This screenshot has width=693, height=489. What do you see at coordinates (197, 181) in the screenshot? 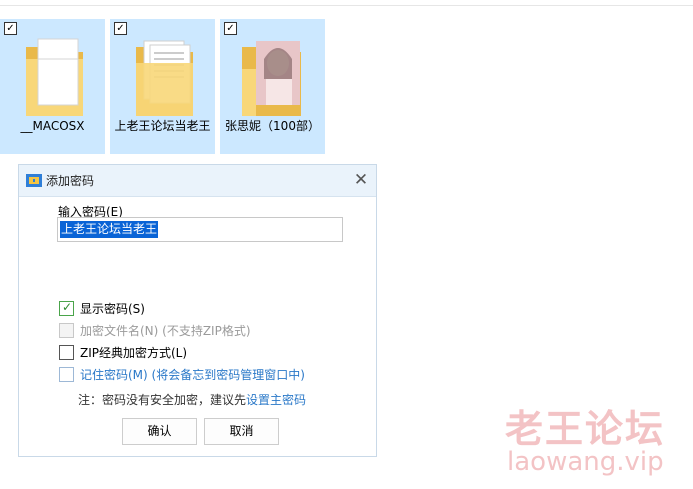
I see `dialog-titlebar: 添加密码 ✕` at bounding box center [197, 181].